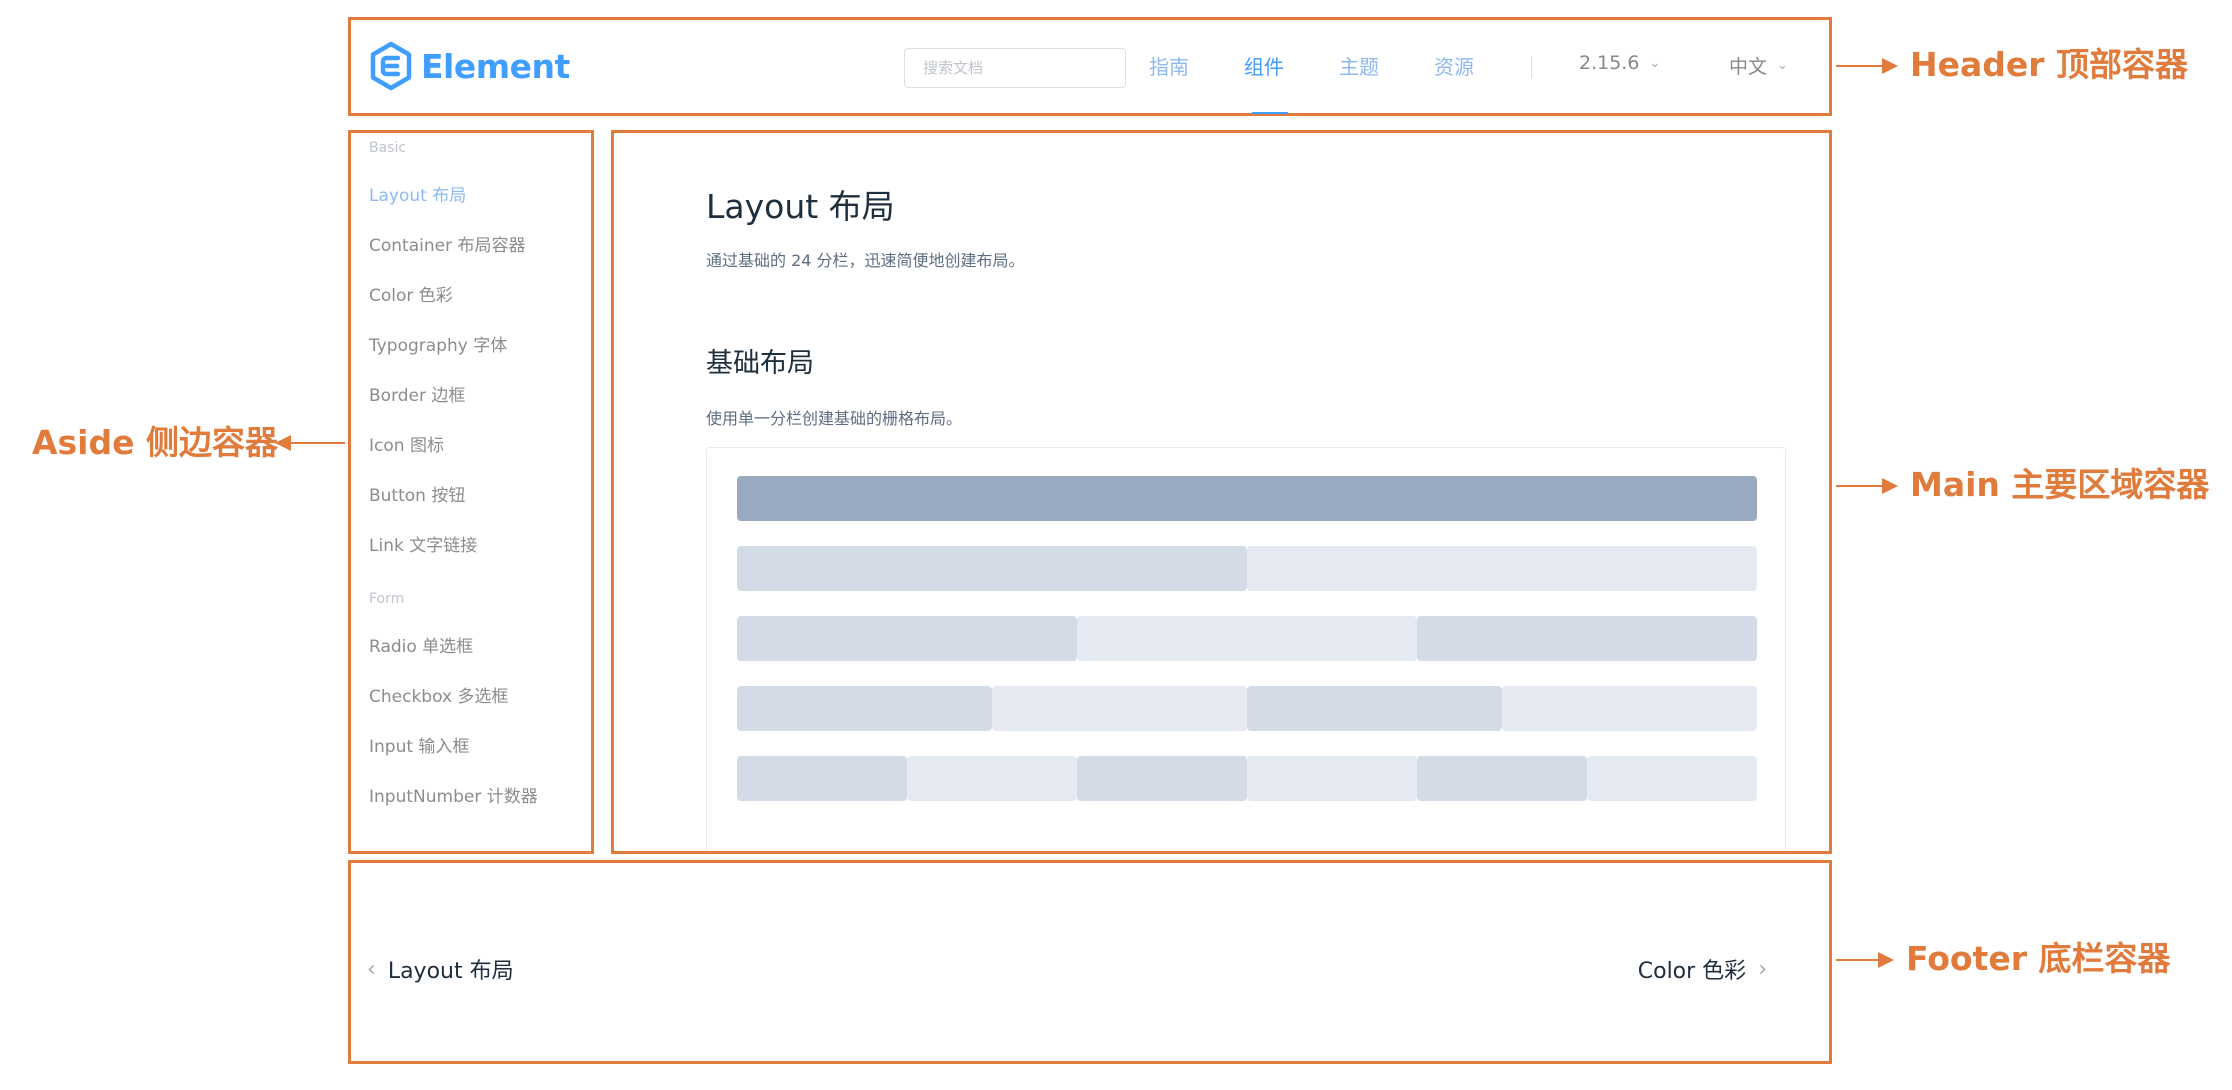 The width and height of the screenshot is (2232, 1090). I want to click on main-annotation: Main 主要区域容器, so click(2060, 484).